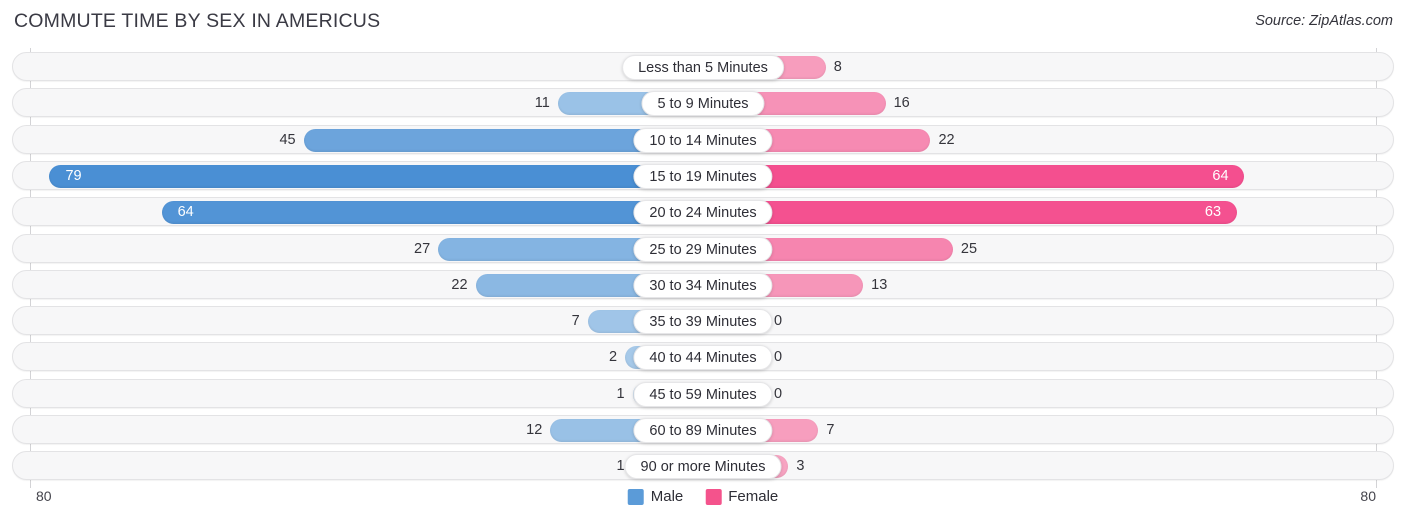 Image resolution: width=1406 pixels, height=522 pixels. Describe the element at coordinates (185, 212) in the screenshot. I see `value-label-male: 64` at that location.